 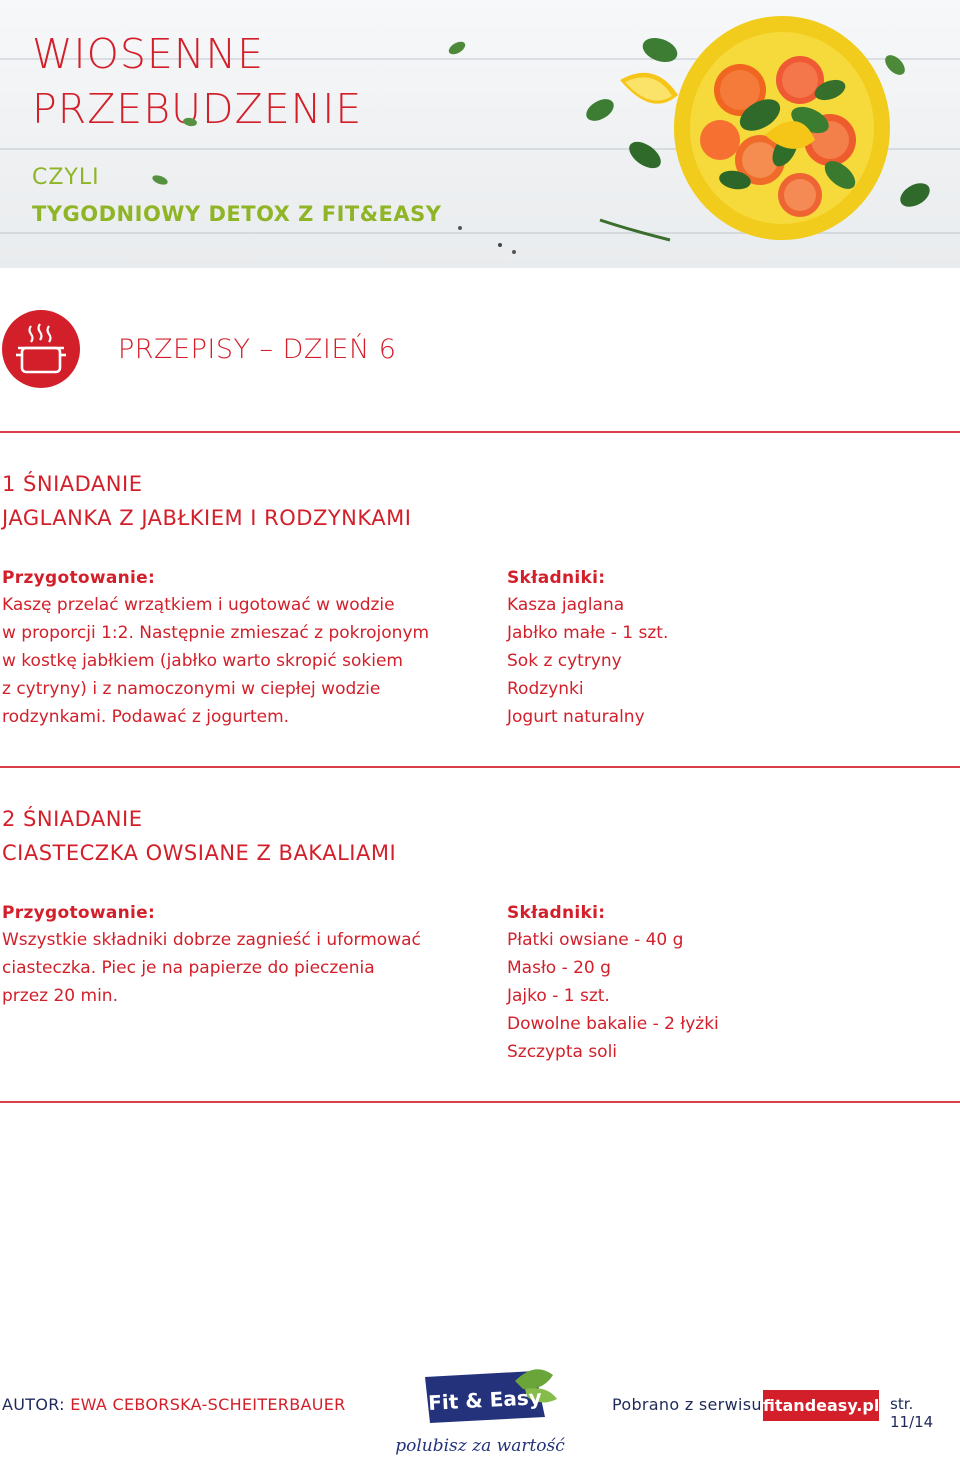 What do you see at coordinates (559, 968) in the screenshot?
I see `ingredient-item: Masło - 20 g` at bounding box center [559, 968].